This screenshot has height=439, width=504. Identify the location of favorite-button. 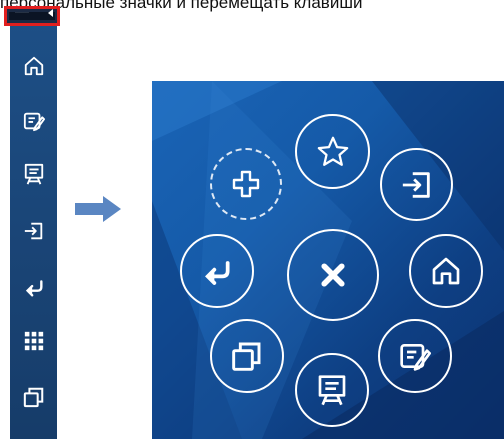
(332, 151).